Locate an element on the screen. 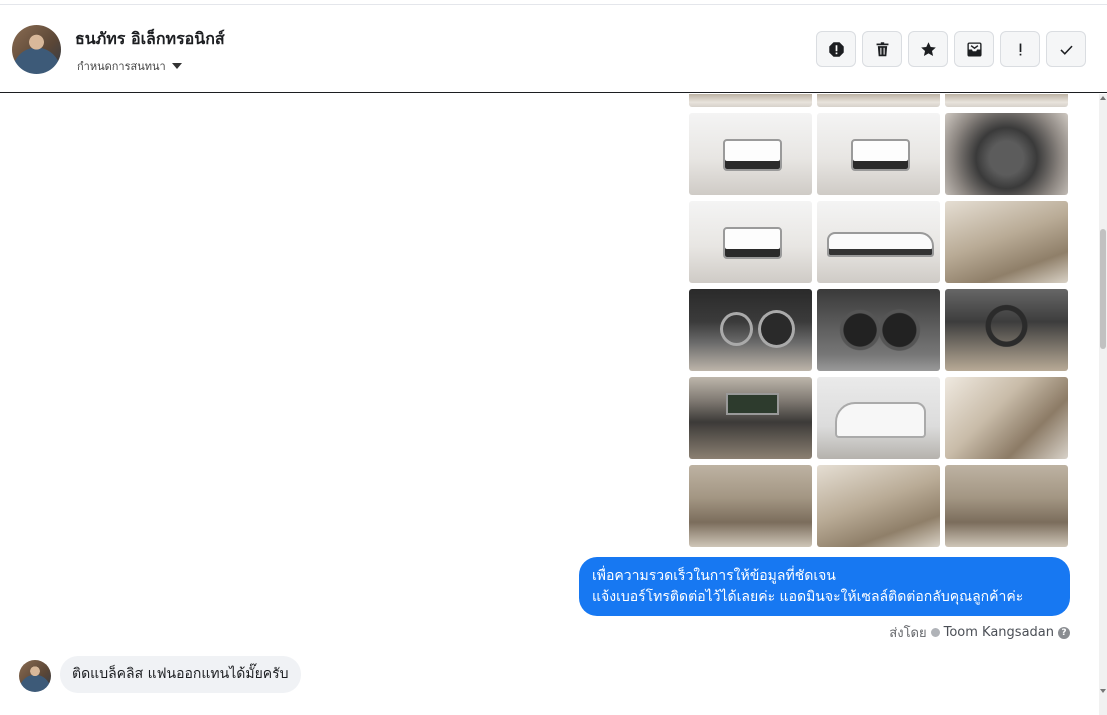 The width and height of the screenshot is (1107, 715). conversation-settings-dropdown: กำหนดการสนทนา is located at coordinates (129, 66).